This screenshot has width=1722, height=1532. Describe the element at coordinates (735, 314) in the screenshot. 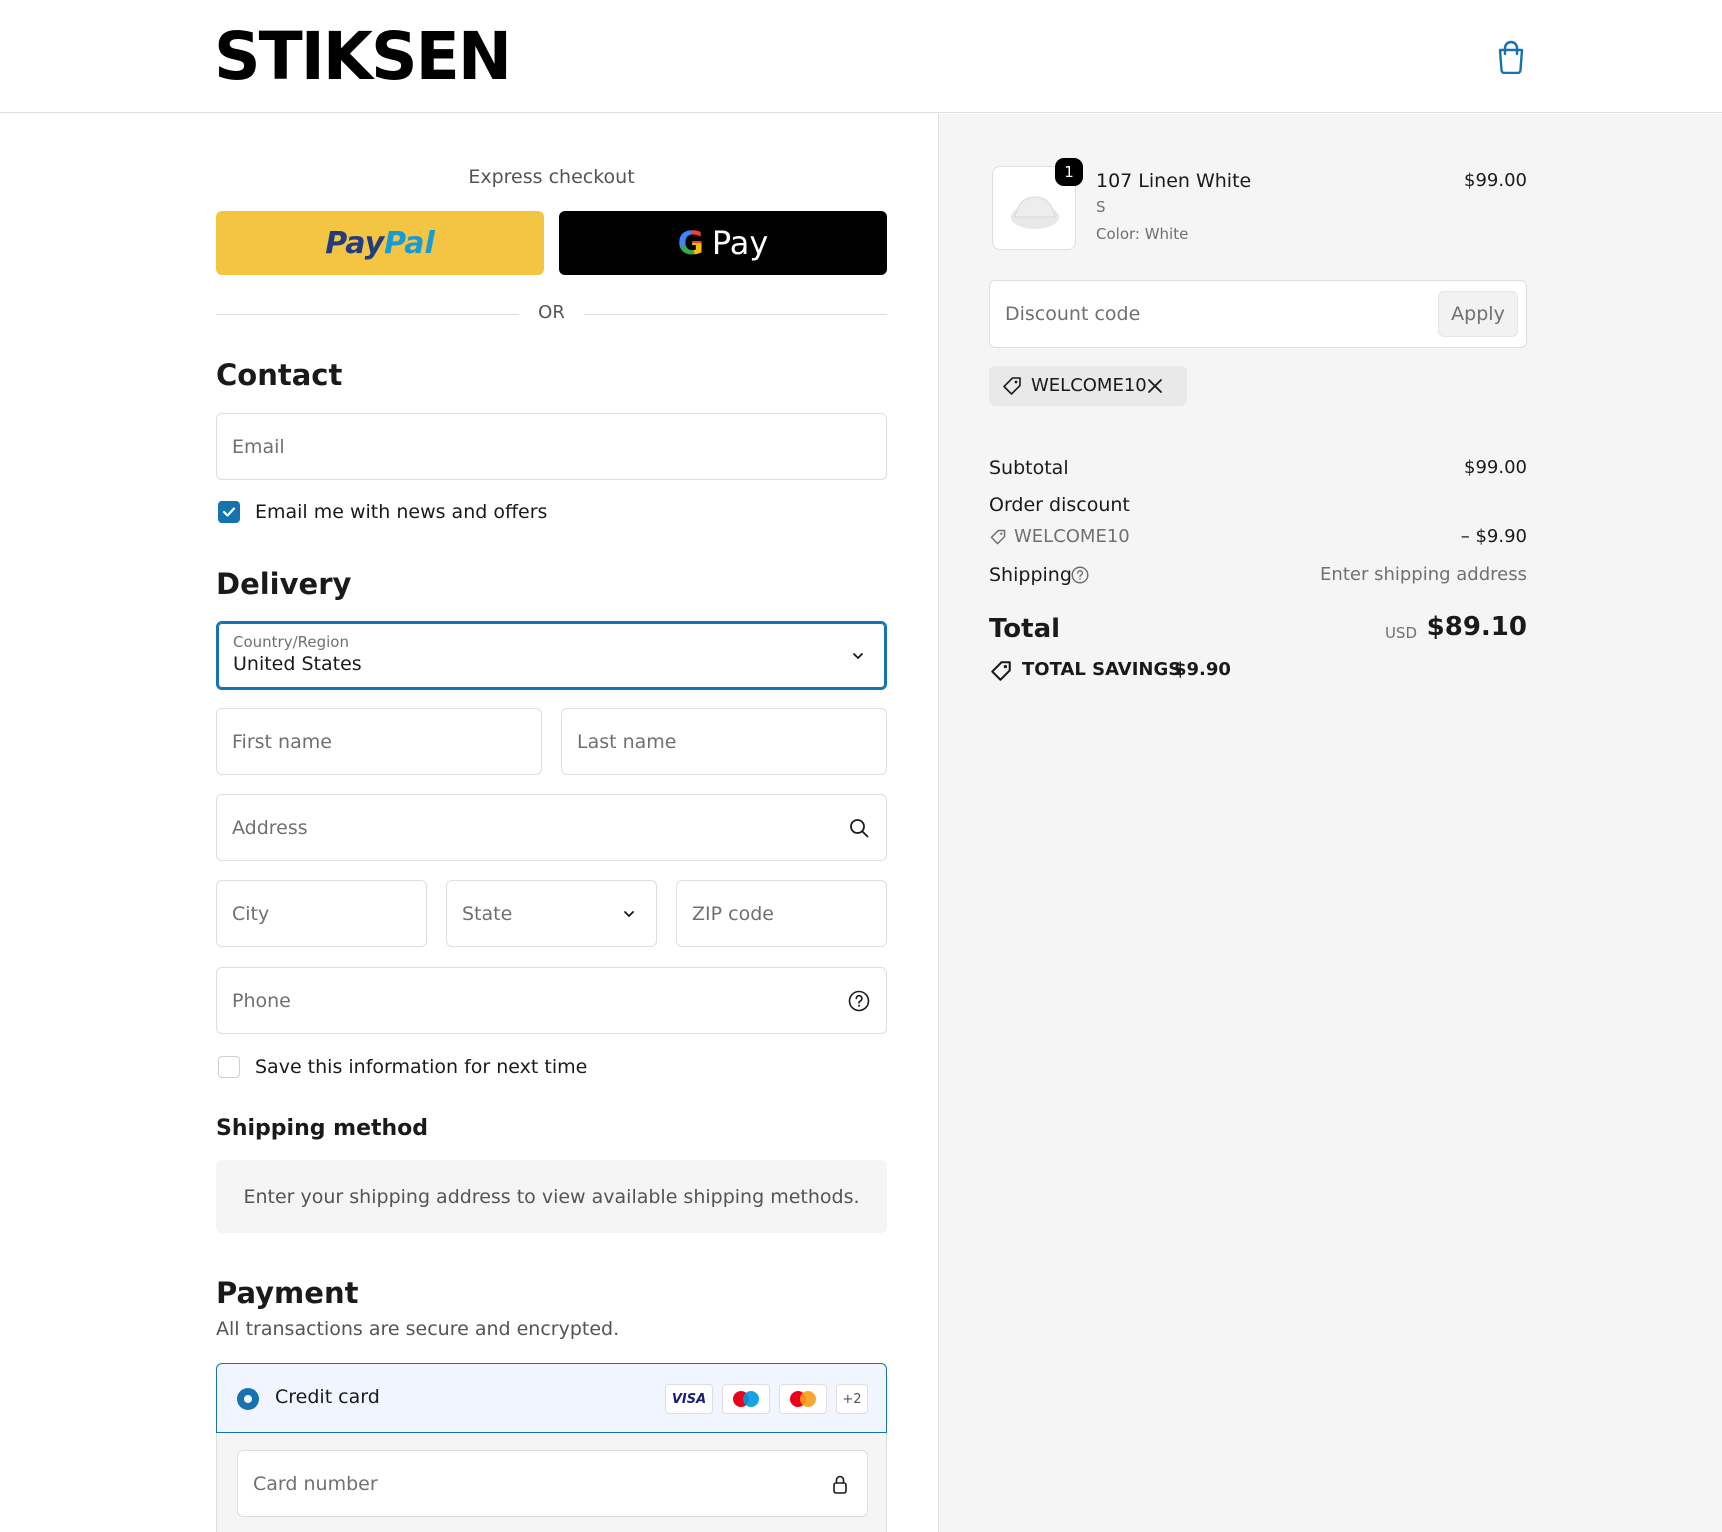

I see `divider-line` at that location.